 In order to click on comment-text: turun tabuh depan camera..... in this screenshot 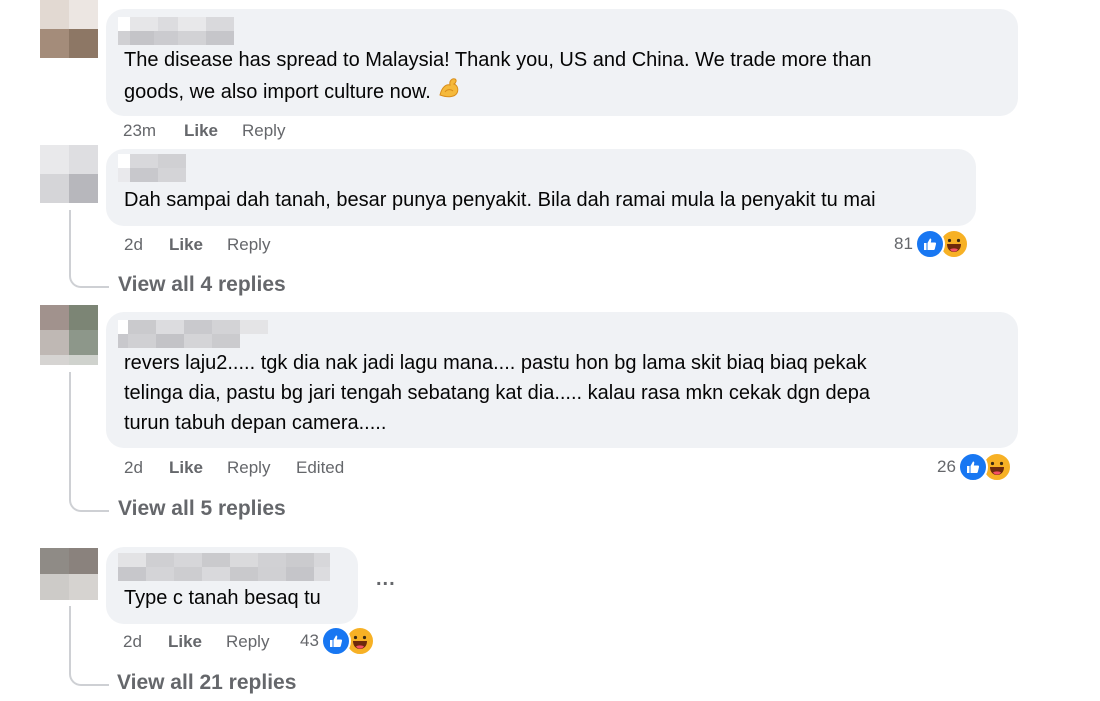, I will do `click(255, 423)`.